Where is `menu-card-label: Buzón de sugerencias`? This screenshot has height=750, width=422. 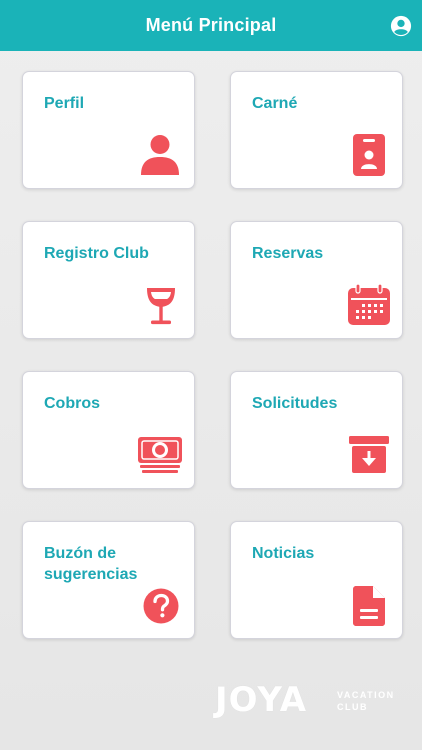 menu-card-label: Buzón de sugerencias is located at coordinates (91, 564).